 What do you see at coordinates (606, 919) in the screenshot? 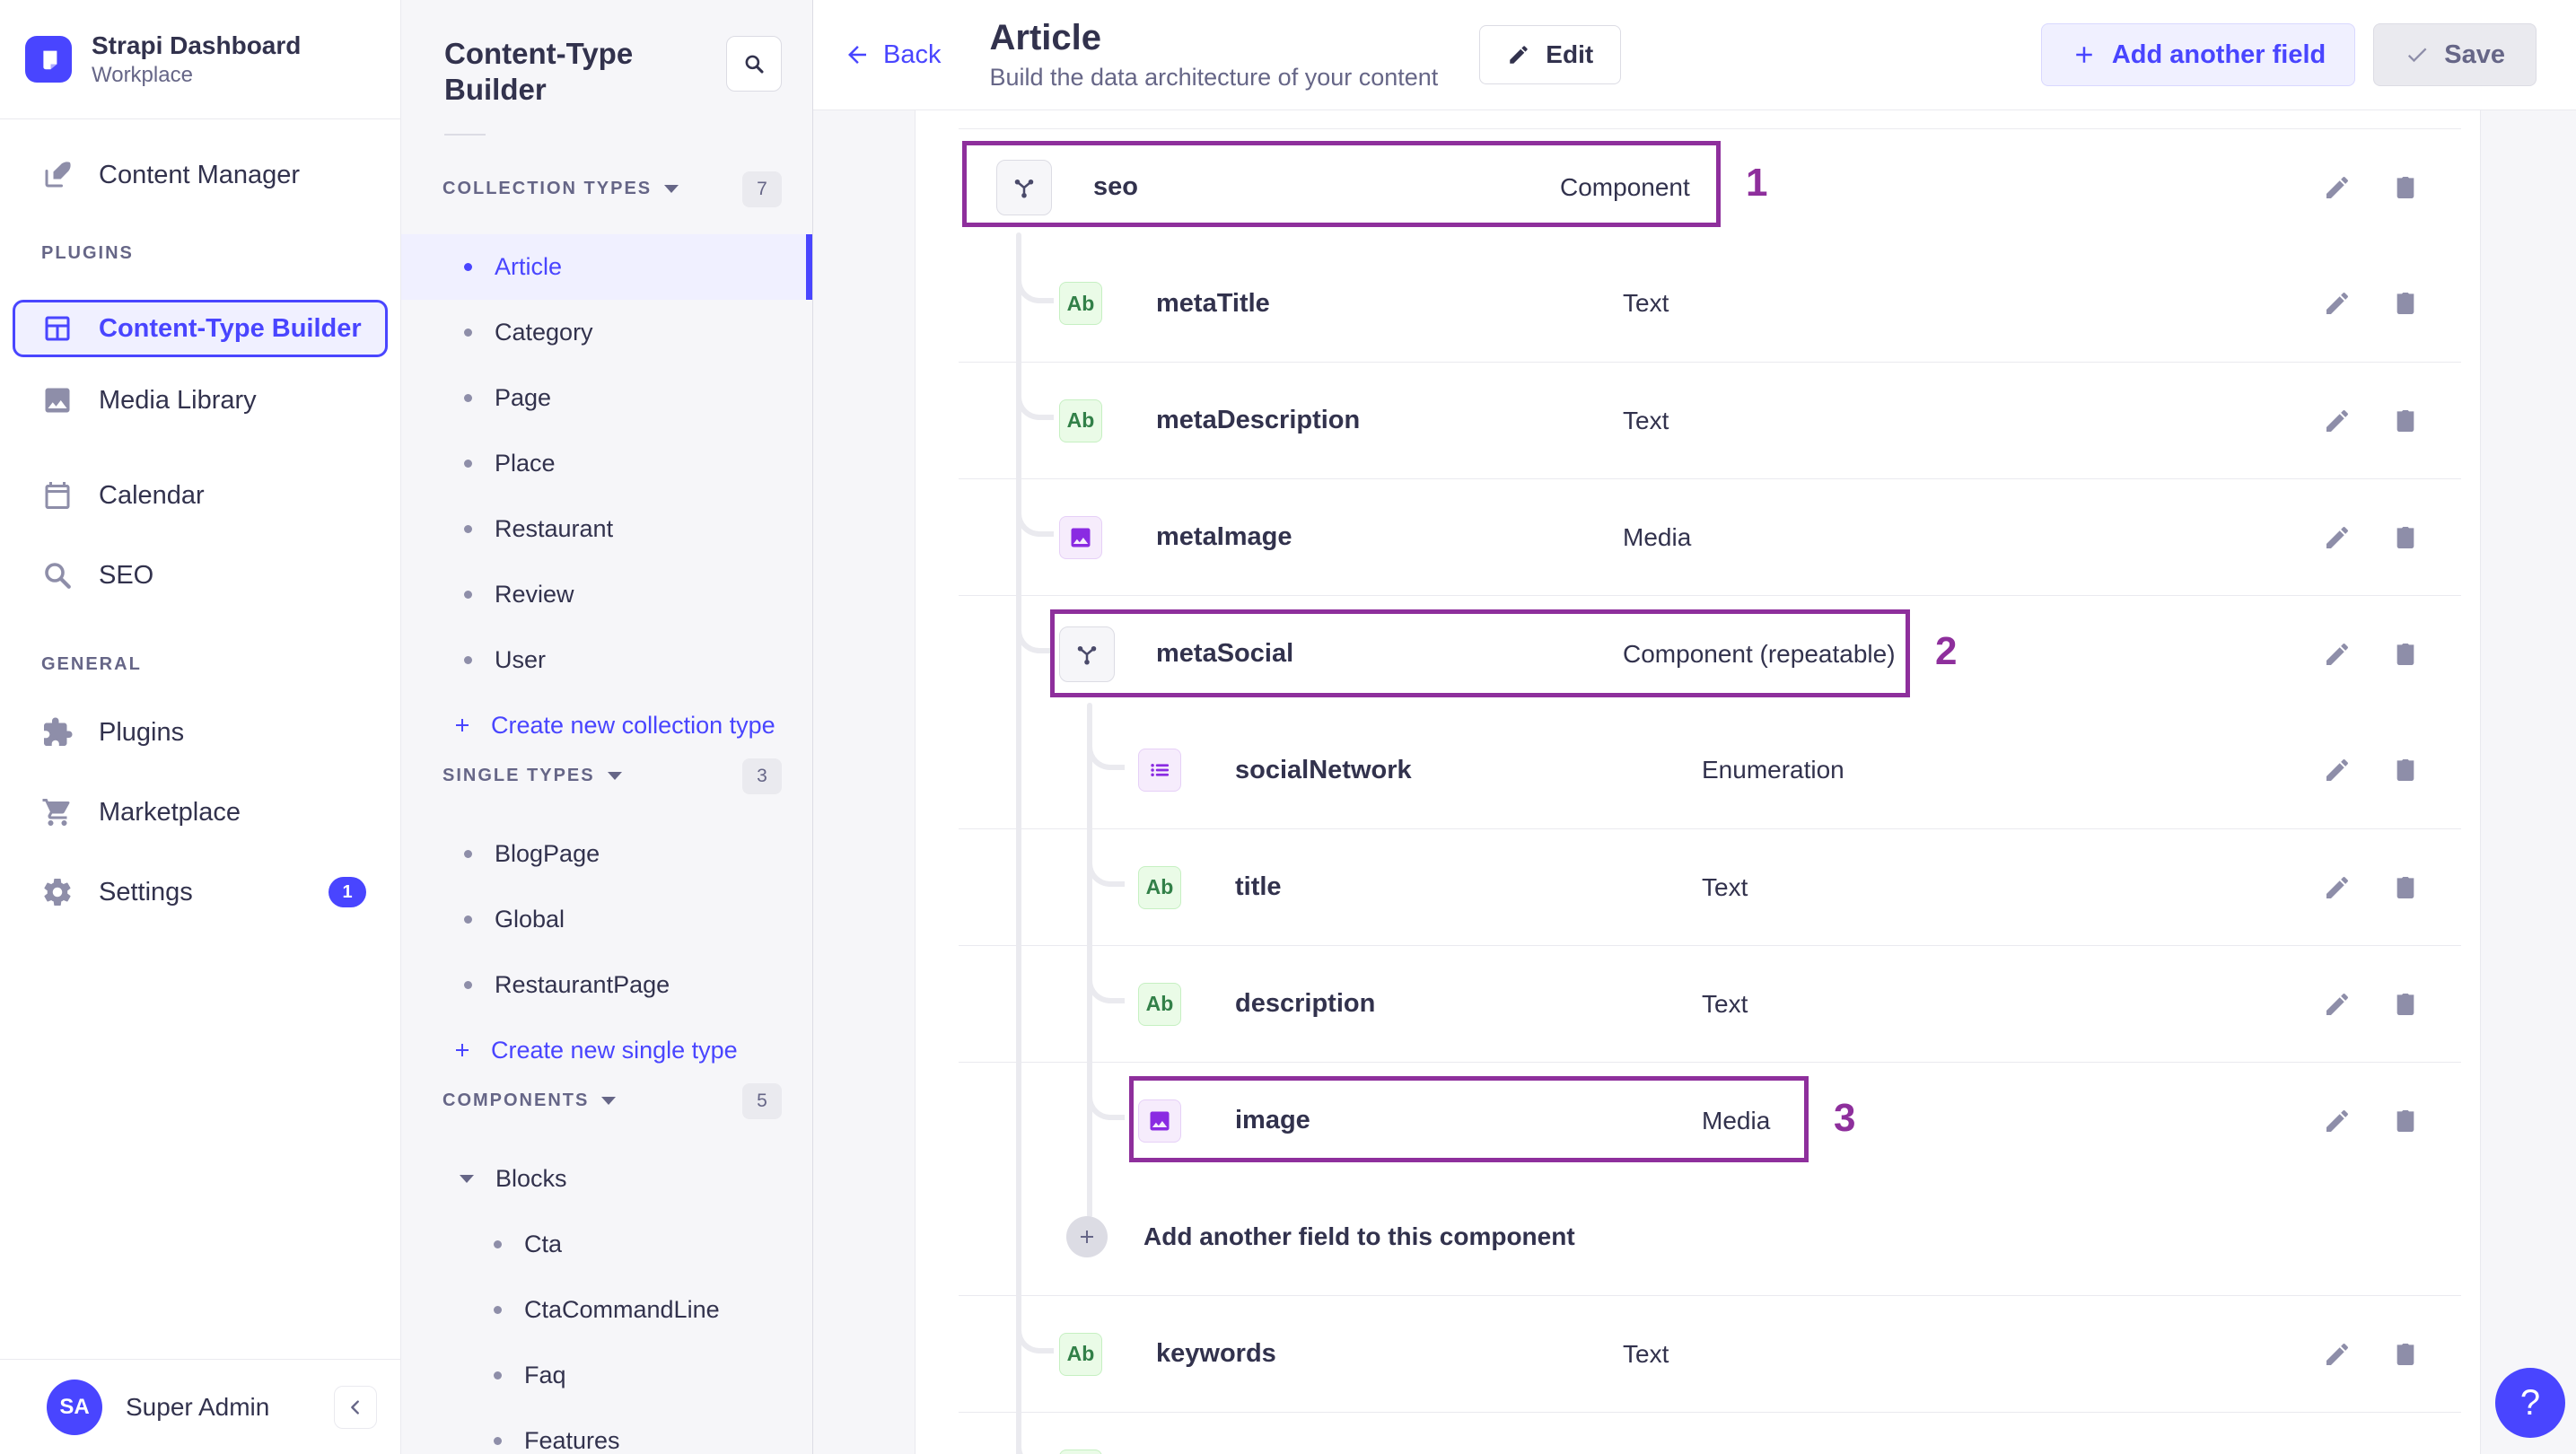
I see `type-item-global: Global` at bounding box center [606, 919].